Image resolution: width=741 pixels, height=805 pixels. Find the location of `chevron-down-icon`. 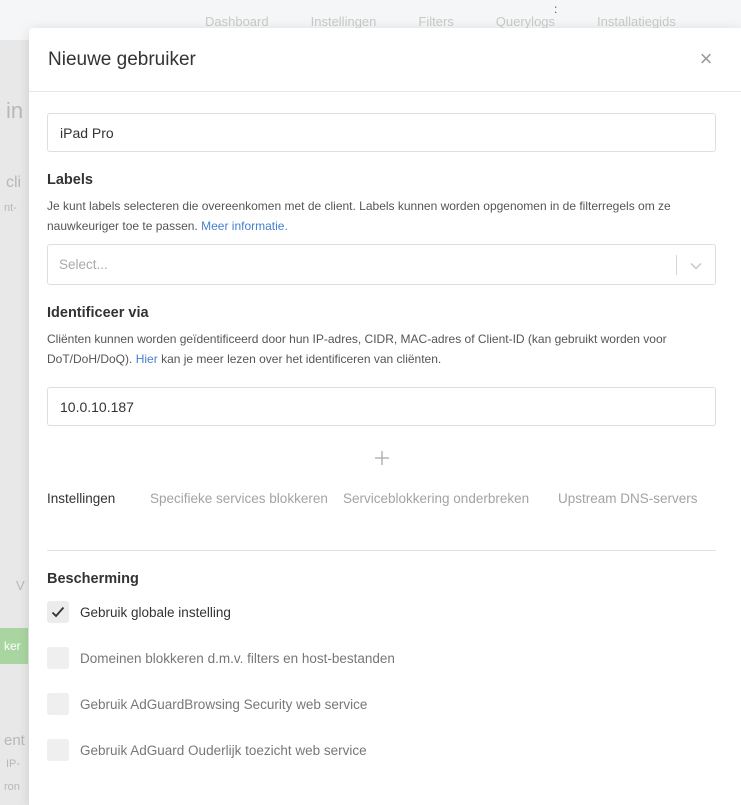

chevron-down-icon is located at coordinates (696, 265).